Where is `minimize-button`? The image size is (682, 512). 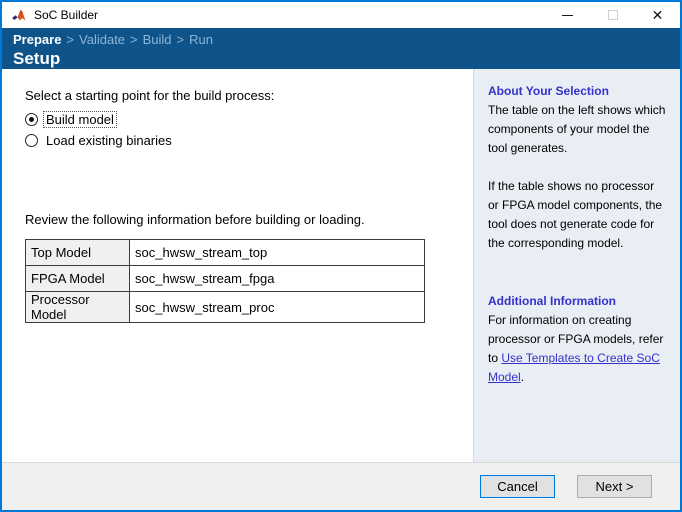 minimize-button is located at coordinates (567, 15).